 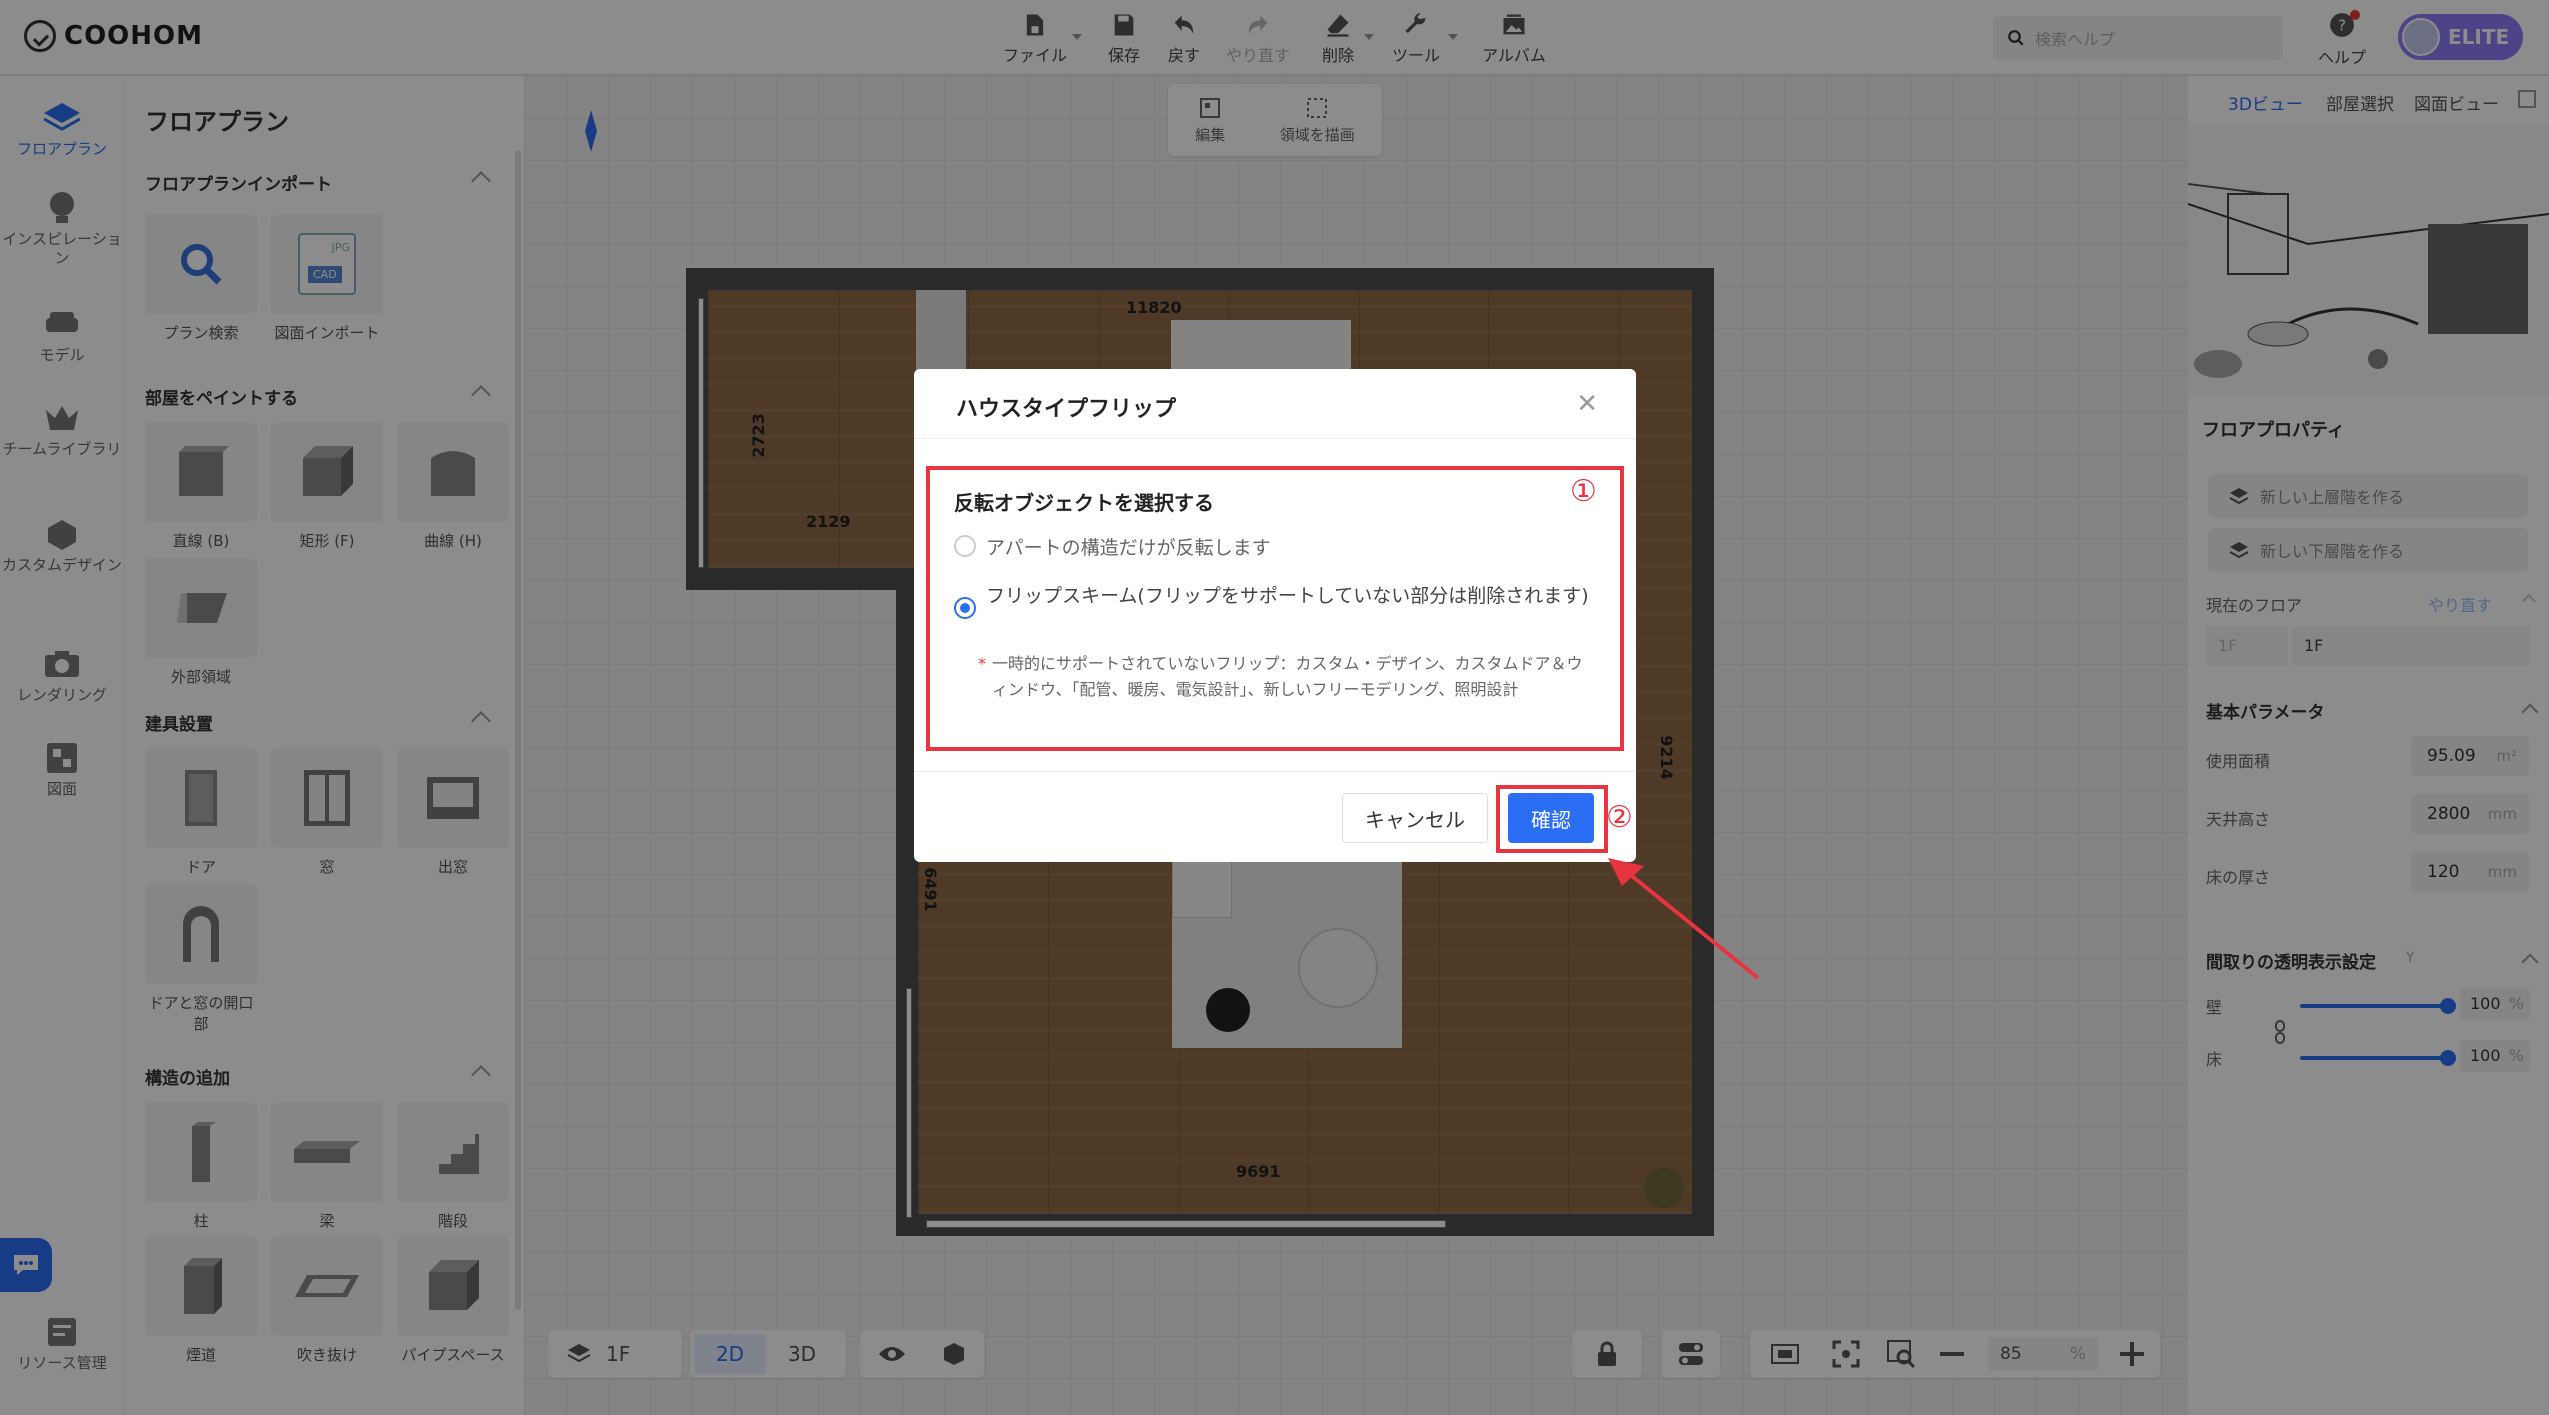 I want to click on annotation-arrow, so click(x=1684, y=919).